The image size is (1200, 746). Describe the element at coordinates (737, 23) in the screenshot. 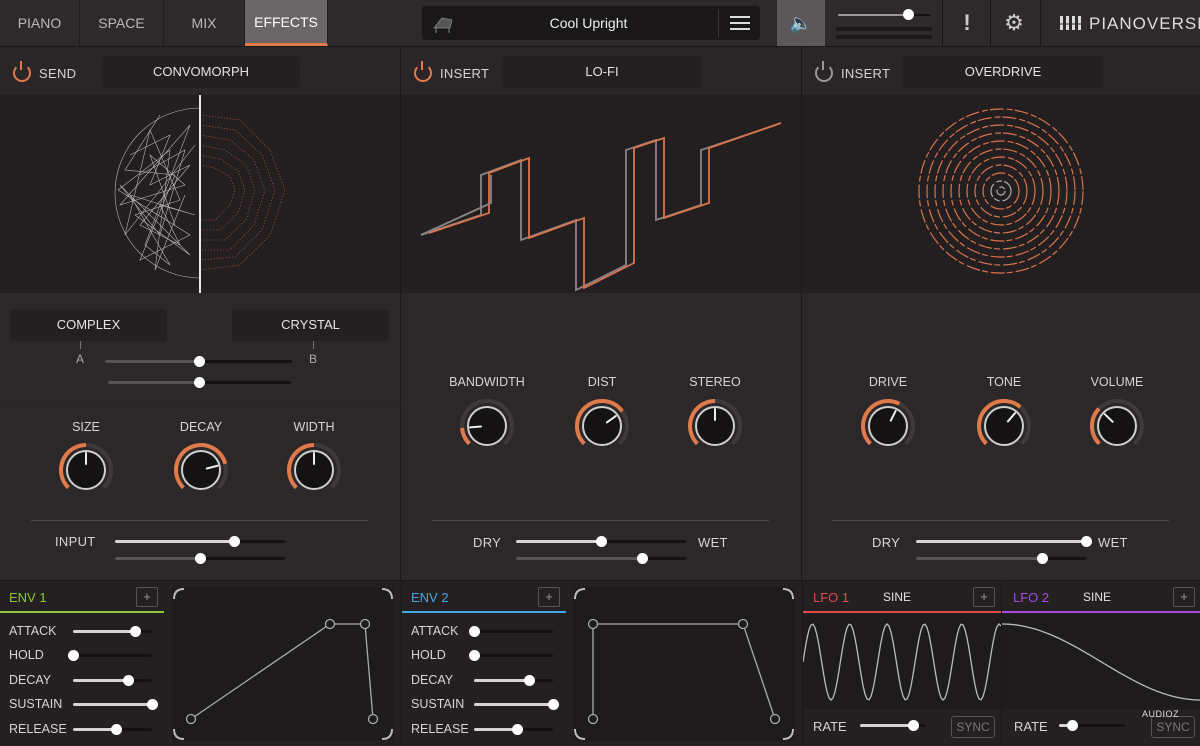

I see `hamburger-menu-icon` at that location.